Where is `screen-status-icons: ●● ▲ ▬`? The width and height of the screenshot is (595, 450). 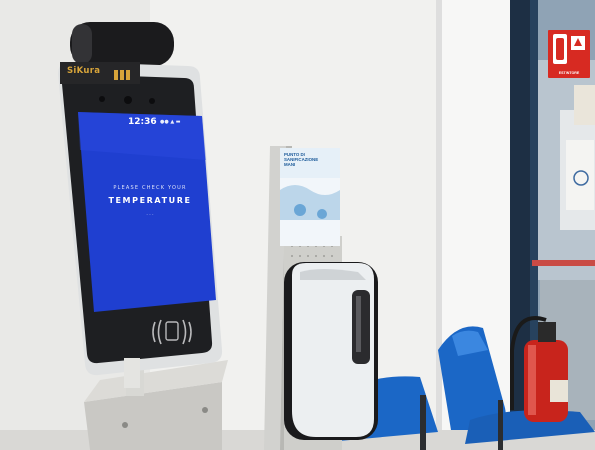 screen-status-icons: ●● ▲ ▬ is located at coordinates (170, 122).